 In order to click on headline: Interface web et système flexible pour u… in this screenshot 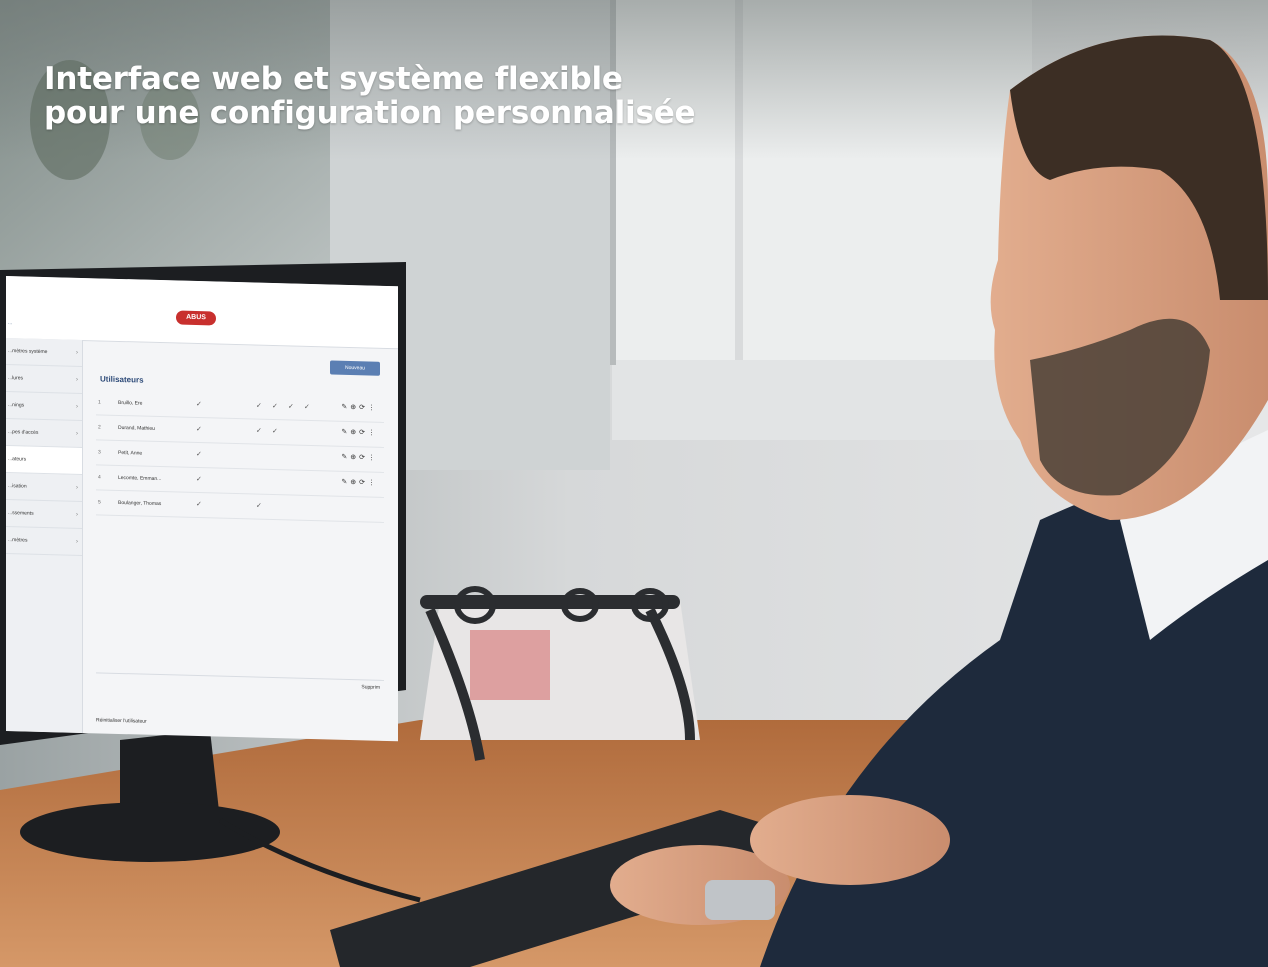, I will do `click(370, 96)`.